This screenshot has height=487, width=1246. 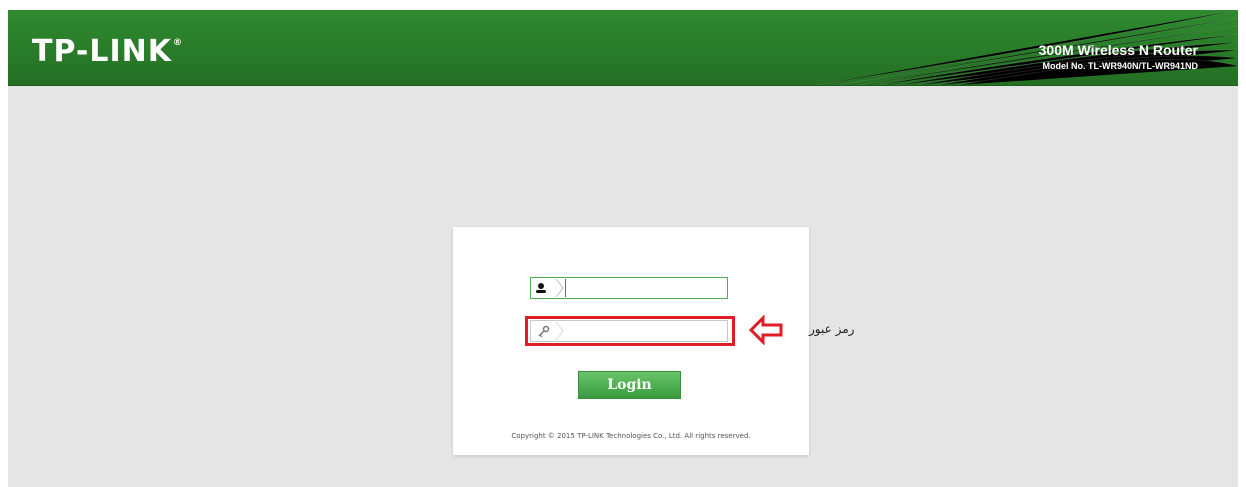 I want to click on username-field, so click(x=631, y=288).